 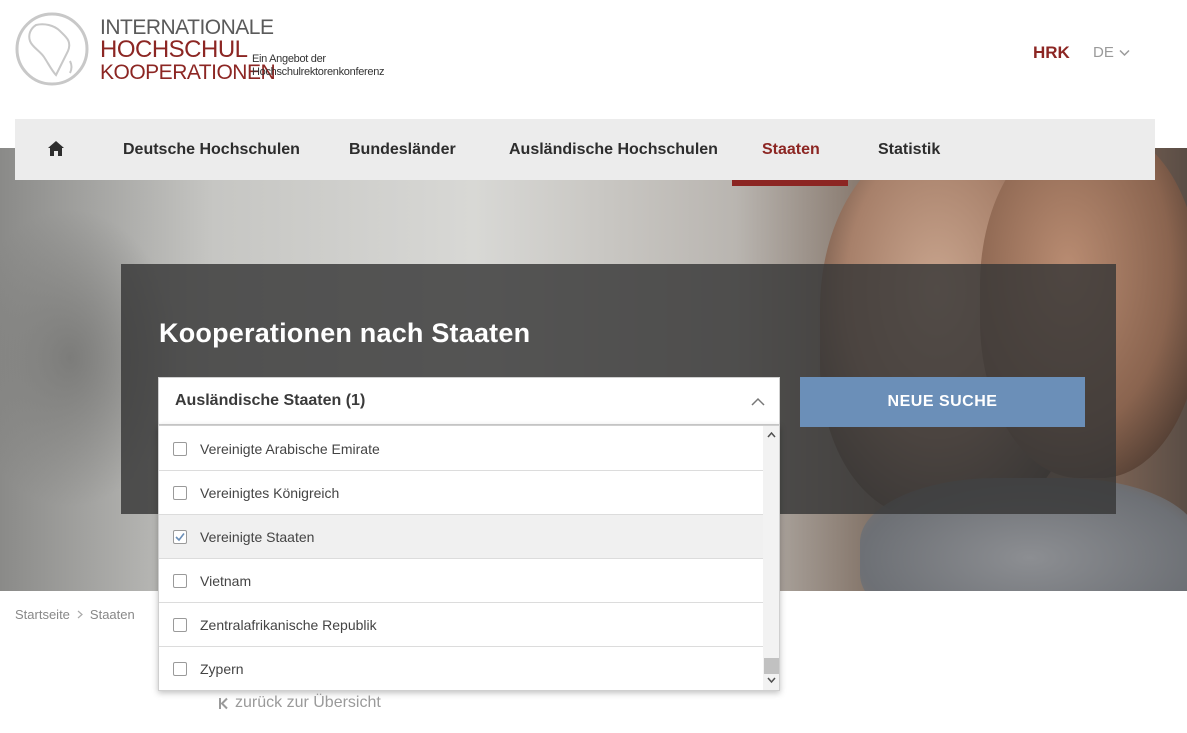 What do you see at coordinates (771, 680) in the screenshot?
I see `scroll-down-arrow-icon` at bounding box center [771, 680].